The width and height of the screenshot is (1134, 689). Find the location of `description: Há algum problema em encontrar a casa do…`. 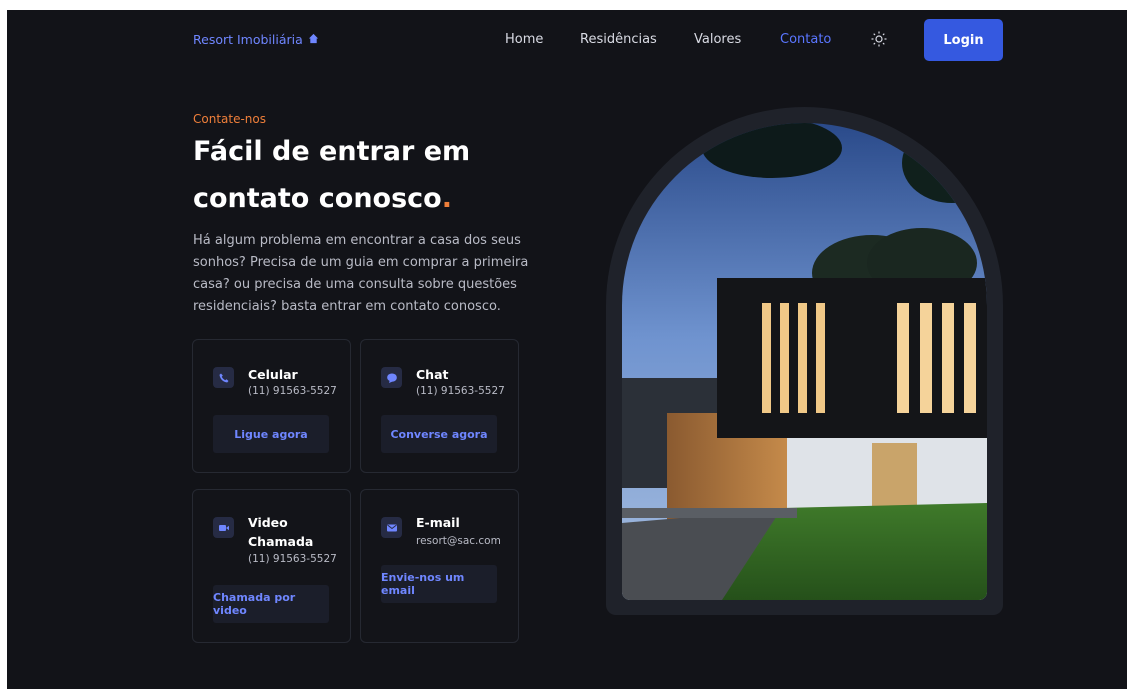

description: Há algum problema em encontrar a casa do… is located at coordinates (361, 273).